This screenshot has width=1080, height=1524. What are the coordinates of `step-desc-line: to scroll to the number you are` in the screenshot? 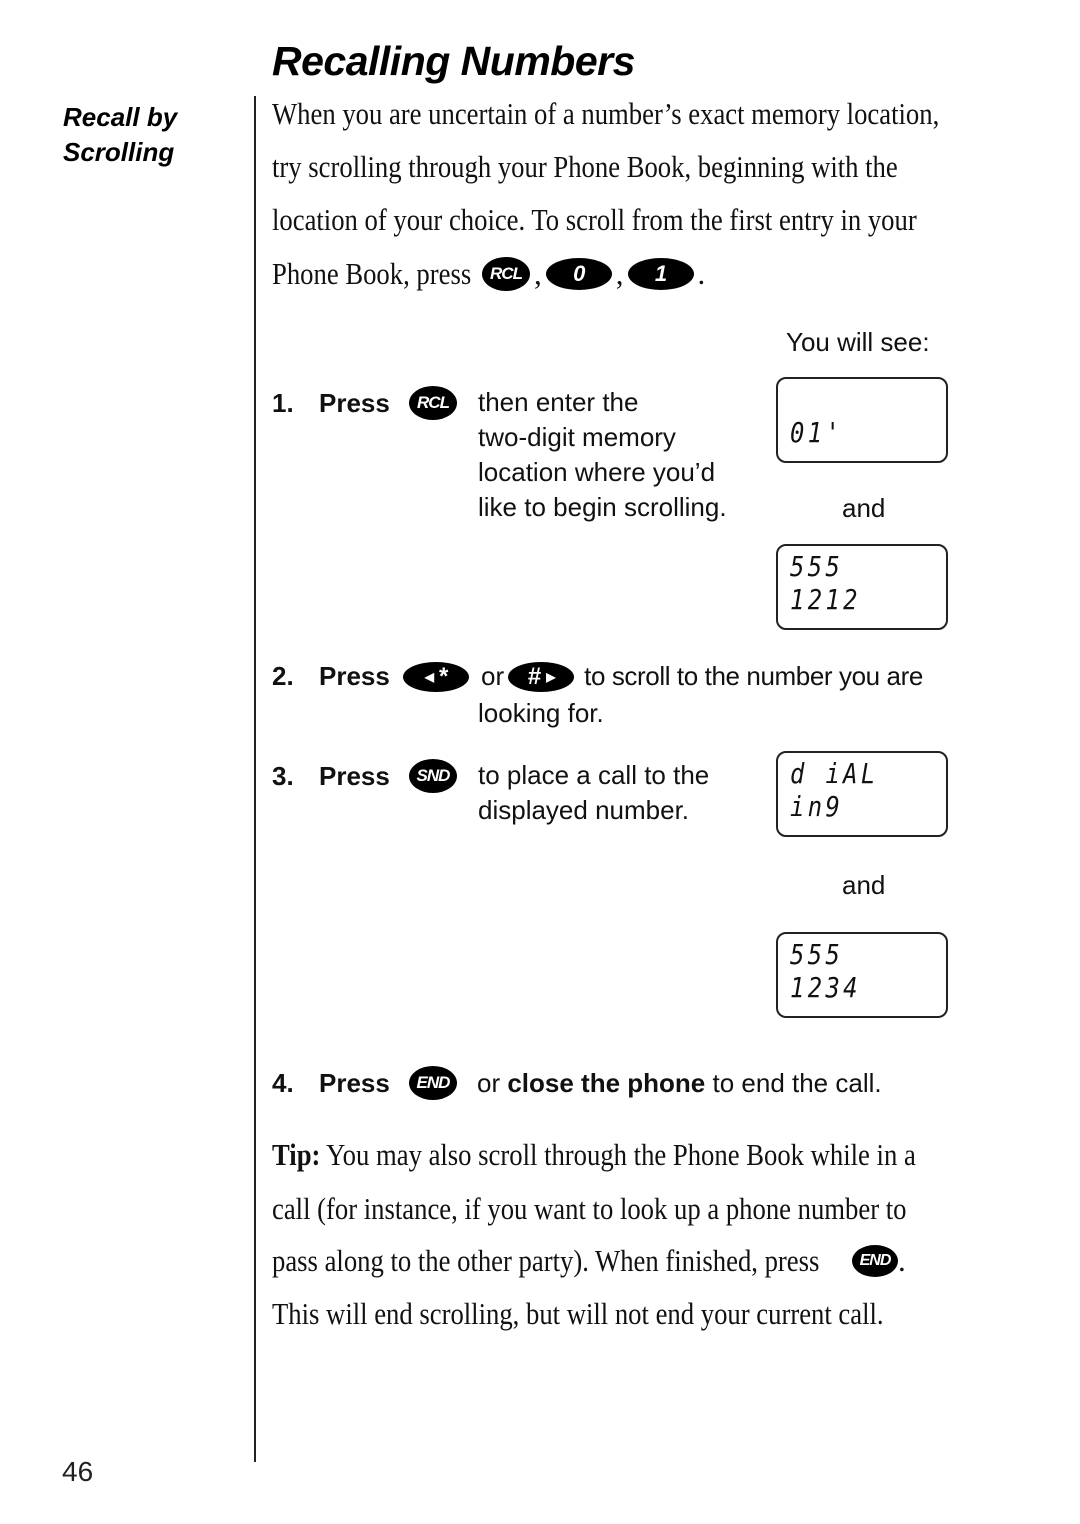 It's located at (753, 676).